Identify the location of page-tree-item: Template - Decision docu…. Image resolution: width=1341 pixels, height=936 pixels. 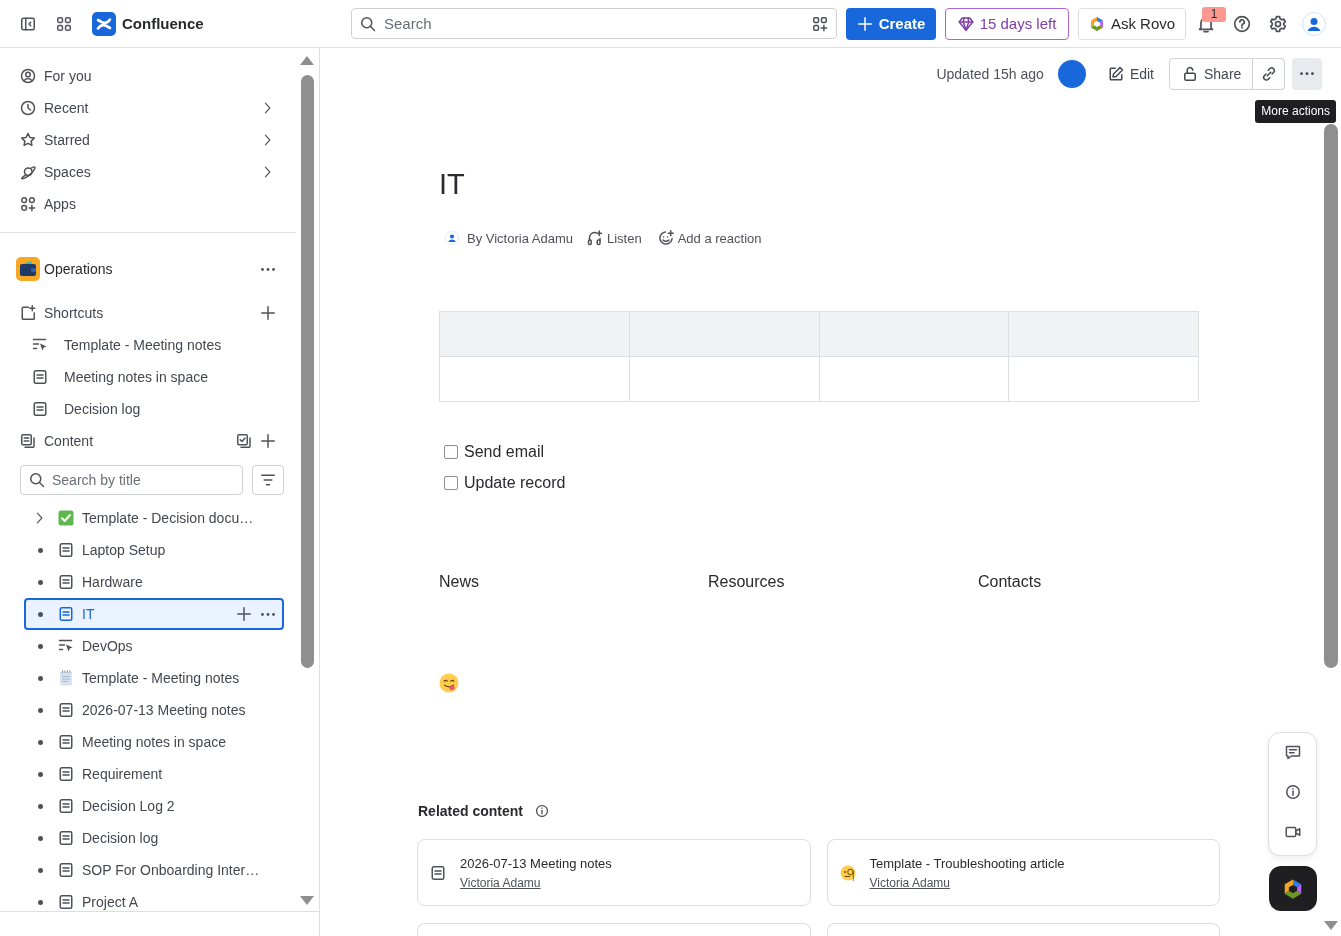
(154, 518).